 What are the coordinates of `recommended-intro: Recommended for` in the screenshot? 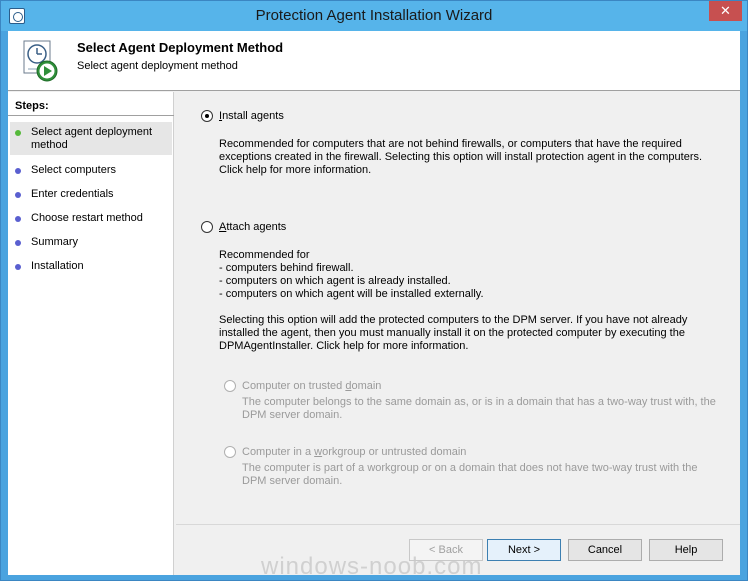 It's located at (264, 255).